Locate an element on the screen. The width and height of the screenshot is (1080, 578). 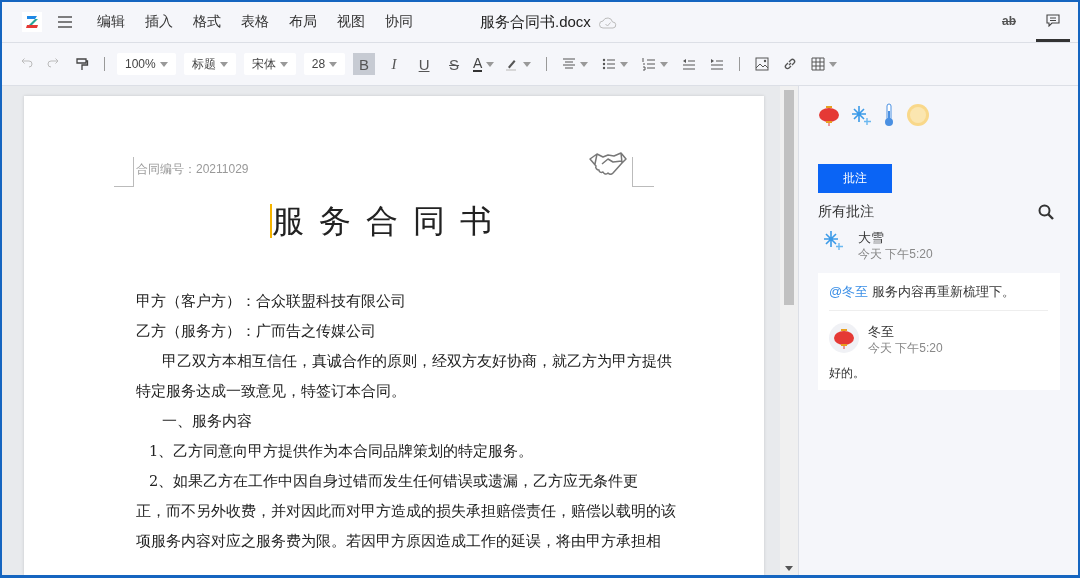
search-icon is located at coordinates (1046, 212).